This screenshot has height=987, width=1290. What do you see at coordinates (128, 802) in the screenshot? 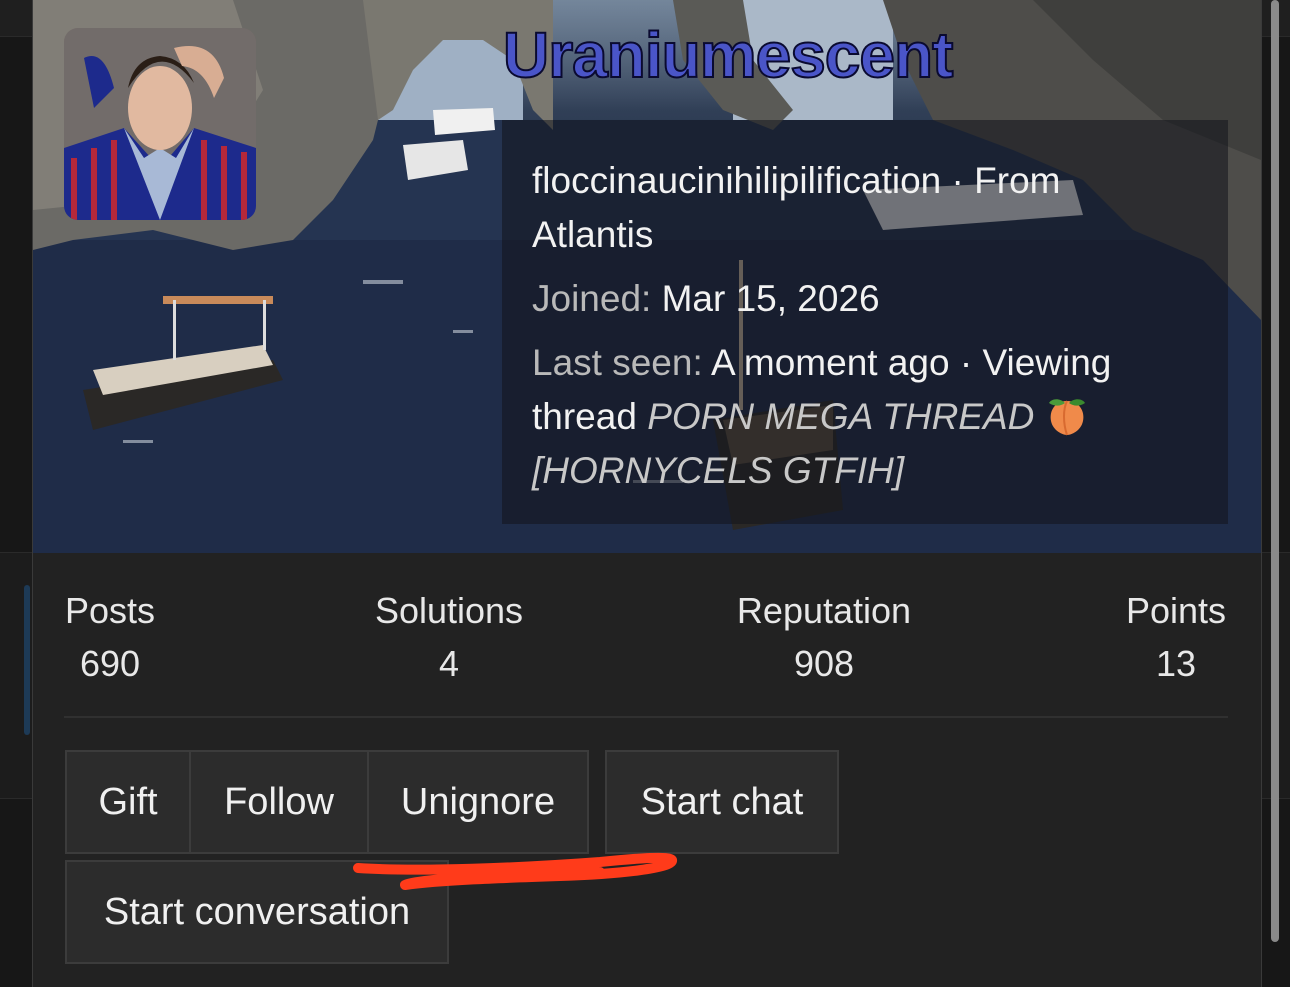
I see `gift-button: Gift` at bounding box center [128, 802].